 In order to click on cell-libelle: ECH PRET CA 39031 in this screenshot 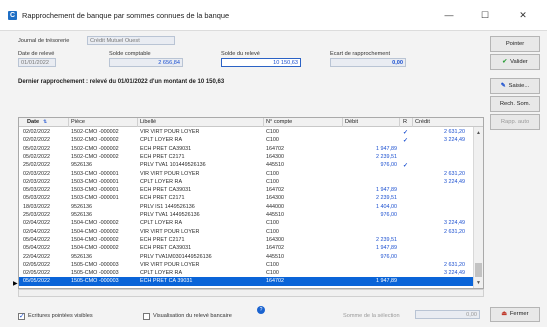, I will do `click(166, 281)`.